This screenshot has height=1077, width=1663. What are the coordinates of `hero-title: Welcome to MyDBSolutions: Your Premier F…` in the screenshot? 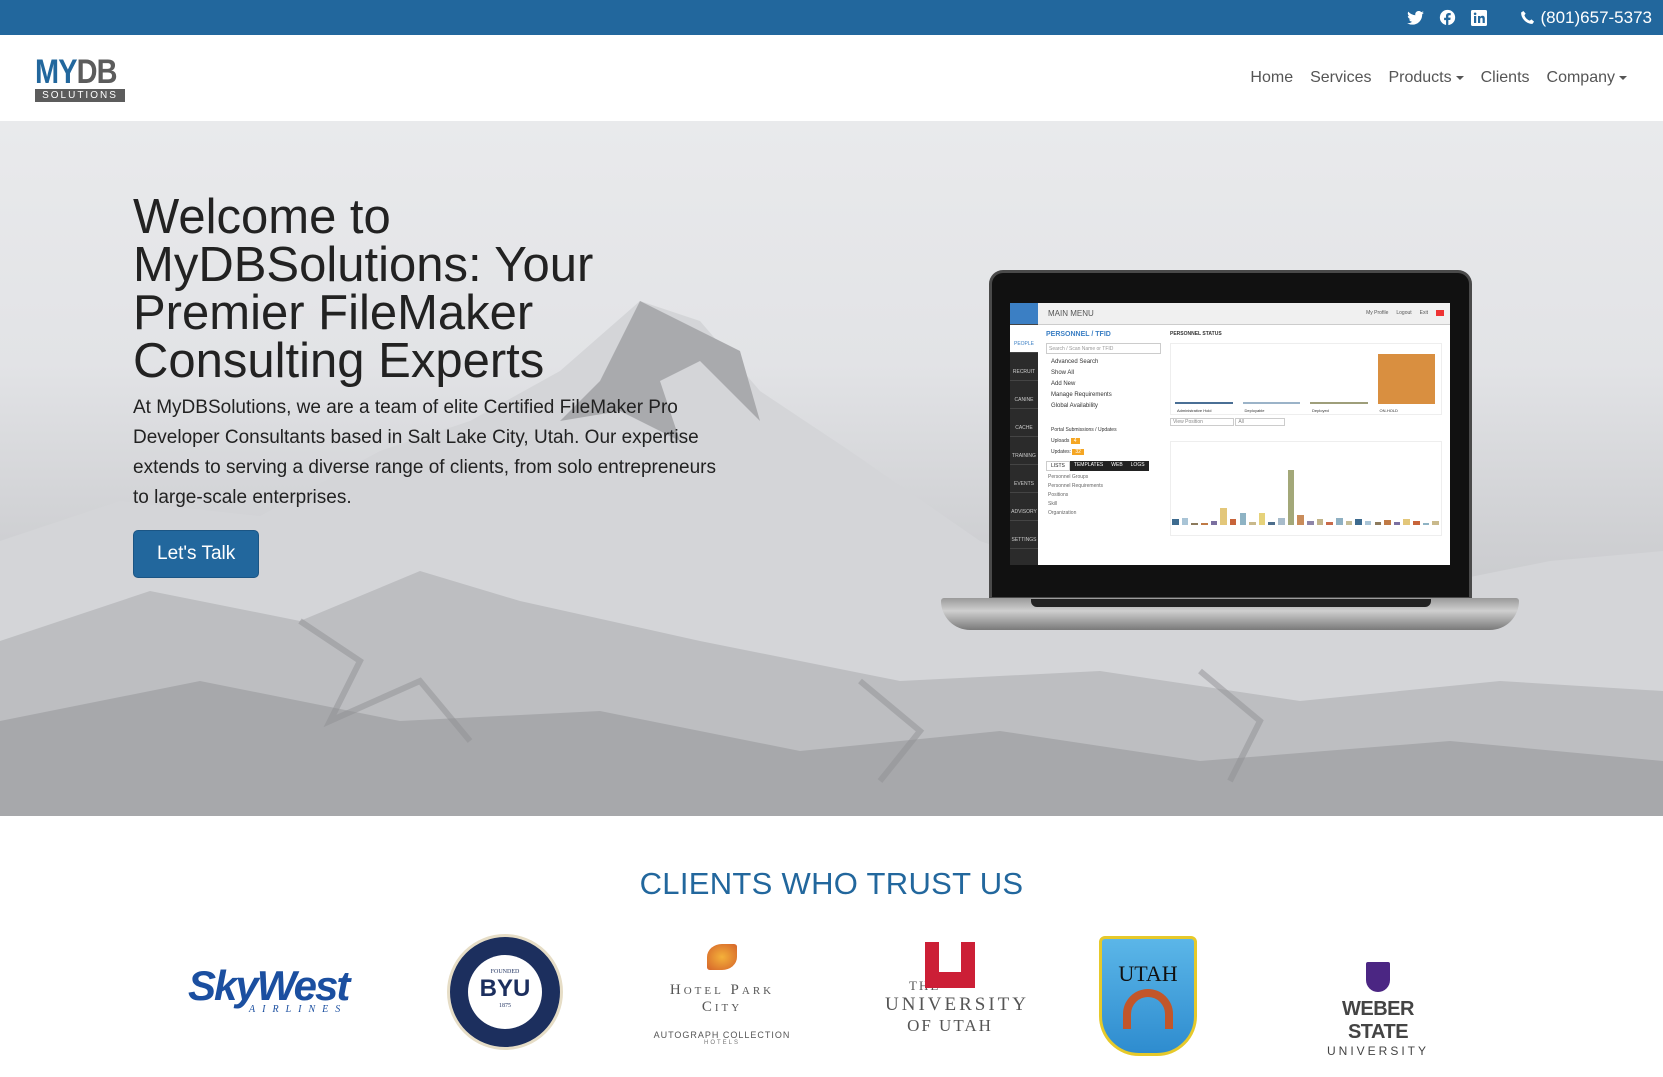 It's located at (363, 289).